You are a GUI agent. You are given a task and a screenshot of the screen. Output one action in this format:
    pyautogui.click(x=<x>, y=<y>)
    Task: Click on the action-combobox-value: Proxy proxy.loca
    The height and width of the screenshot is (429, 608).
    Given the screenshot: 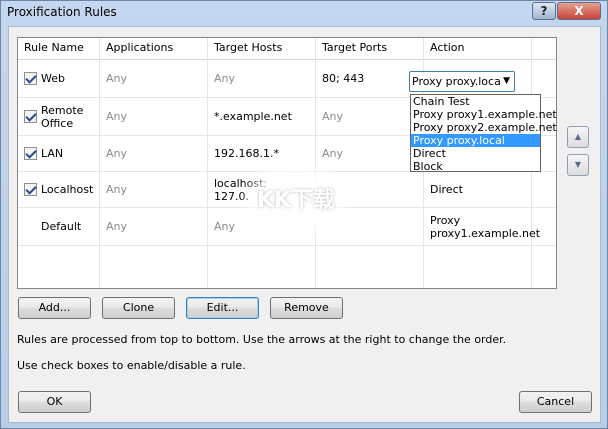 What is the action you would take?
    pyautogui.click(x=456, y=81)
    